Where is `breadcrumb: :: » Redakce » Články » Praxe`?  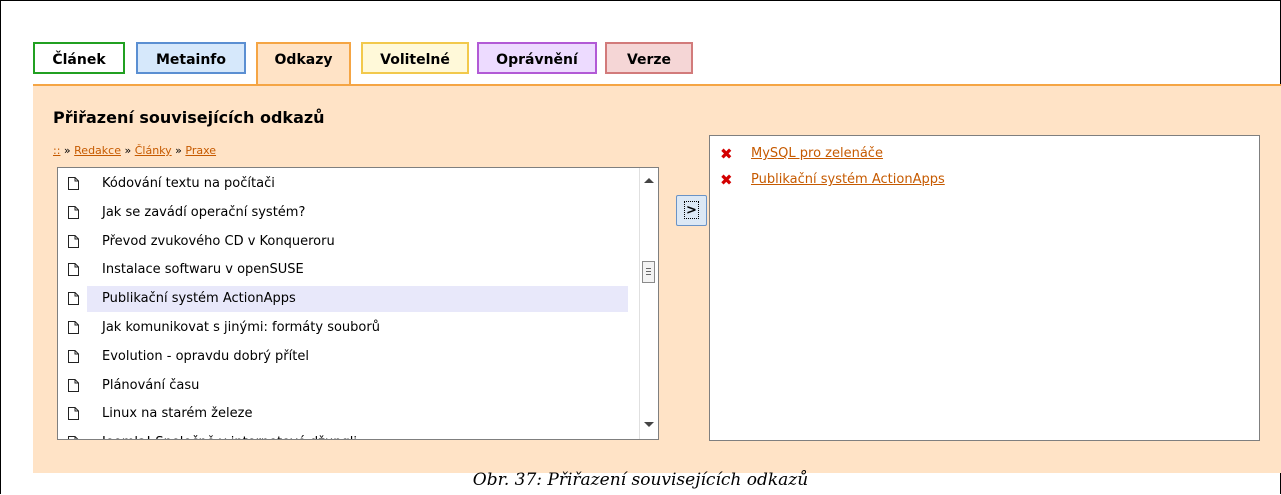
breadcrumb: :: » Redakce » Články » Praxe is located at coordinates (134, 150).